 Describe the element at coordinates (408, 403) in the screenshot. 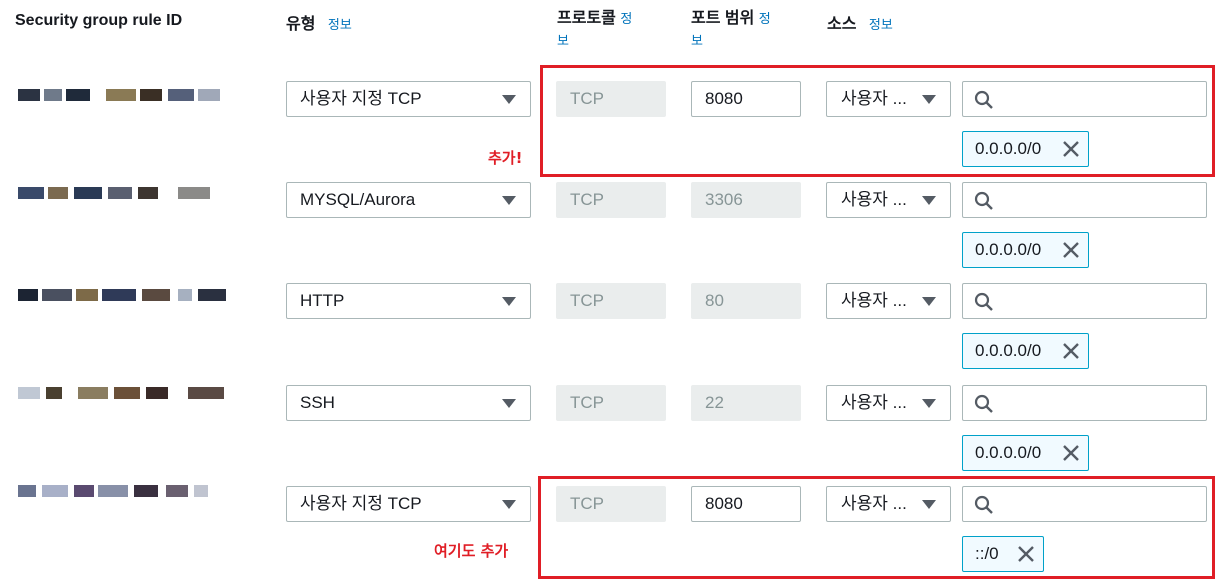

I see `type-select: SSH` at that location.